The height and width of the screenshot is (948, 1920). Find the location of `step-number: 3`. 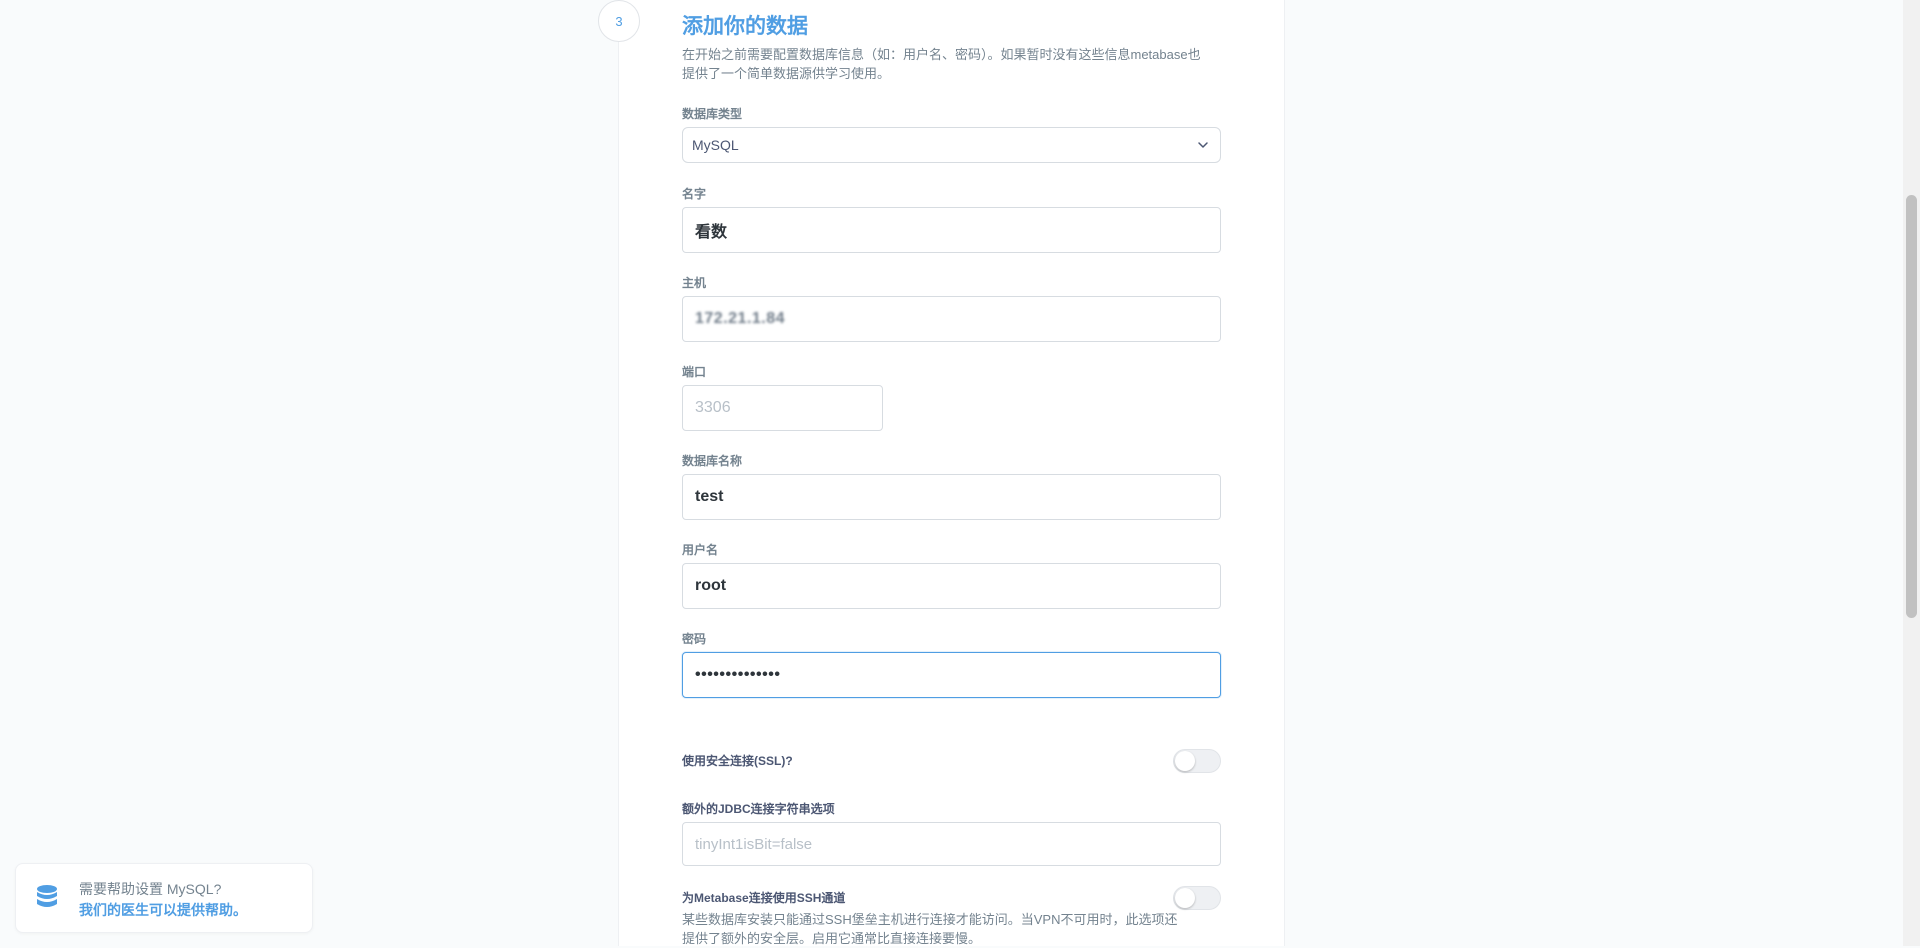

step-number: 3 is located at coordinates (619, 21).